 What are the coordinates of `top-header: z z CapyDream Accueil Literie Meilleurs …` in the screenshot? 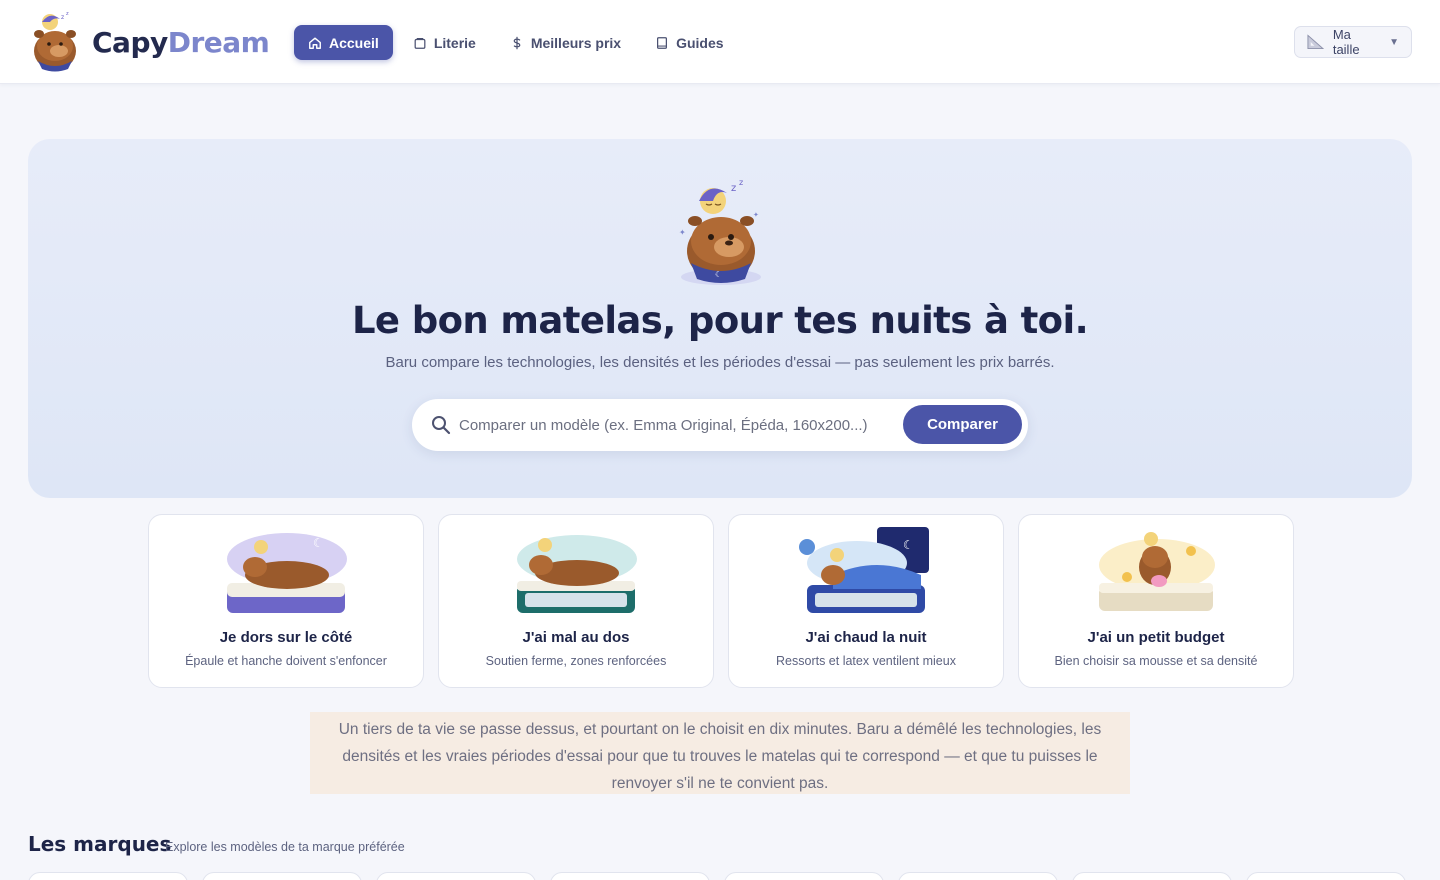 It's located at (720, 42).